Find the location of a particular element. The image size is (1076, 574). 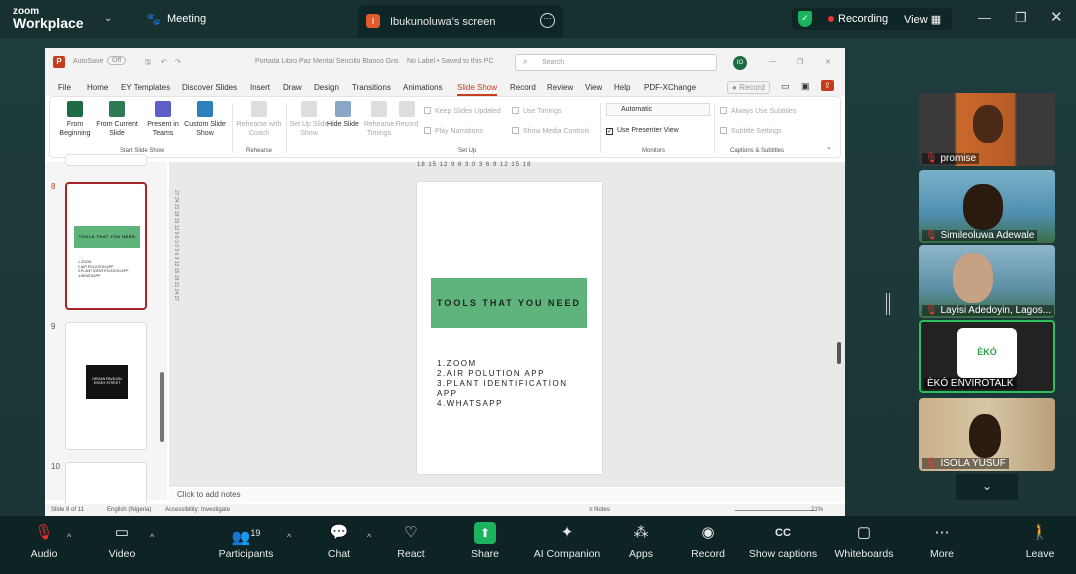

expand-gallery-button: ⌄ is located at coordinates (987, 487).